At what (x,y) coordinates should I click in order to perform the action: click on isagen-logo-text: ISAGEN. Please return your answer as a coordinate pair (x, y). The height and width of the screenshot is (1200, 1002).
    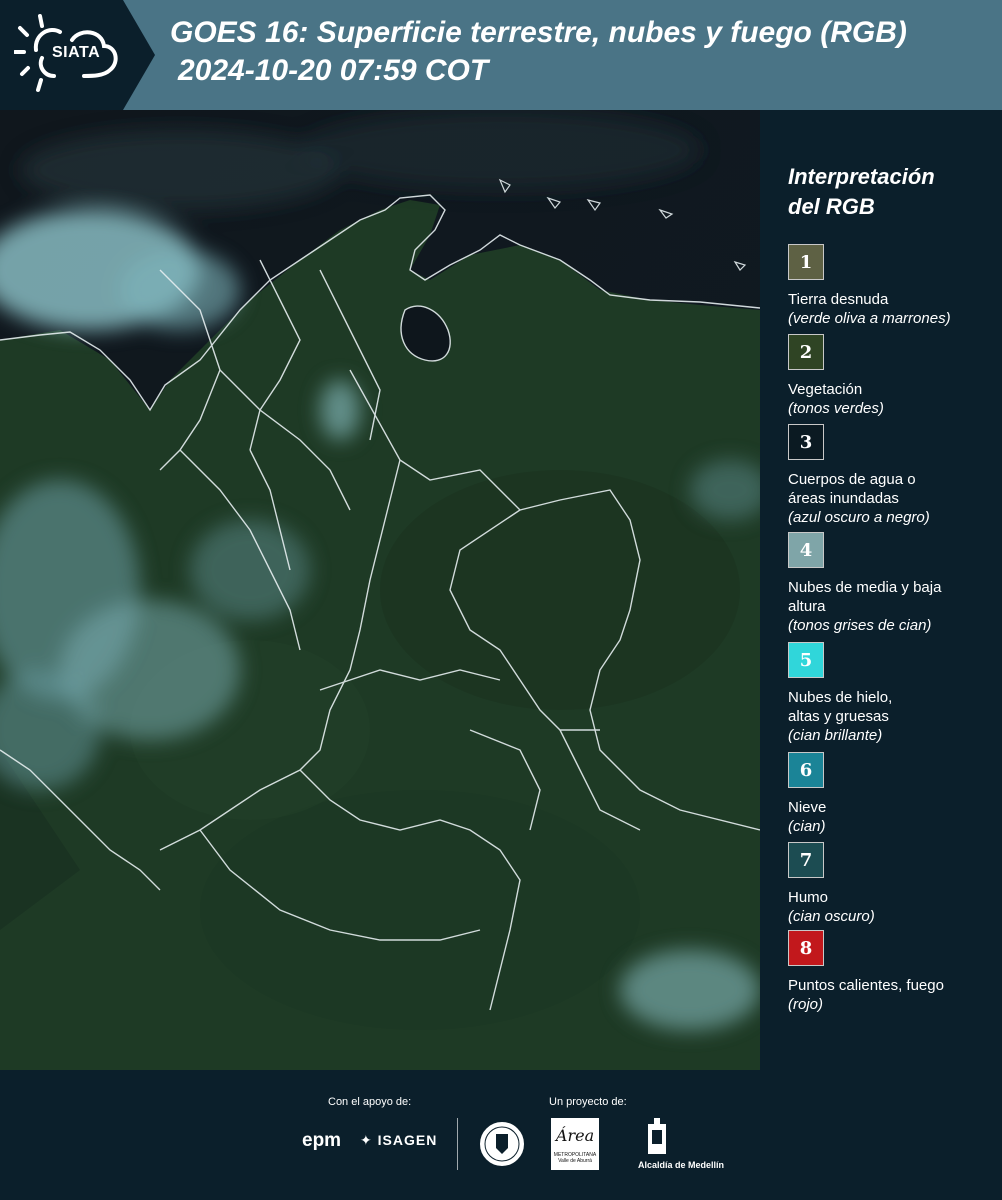
    Looking at the image, I should click on (407, 1140).